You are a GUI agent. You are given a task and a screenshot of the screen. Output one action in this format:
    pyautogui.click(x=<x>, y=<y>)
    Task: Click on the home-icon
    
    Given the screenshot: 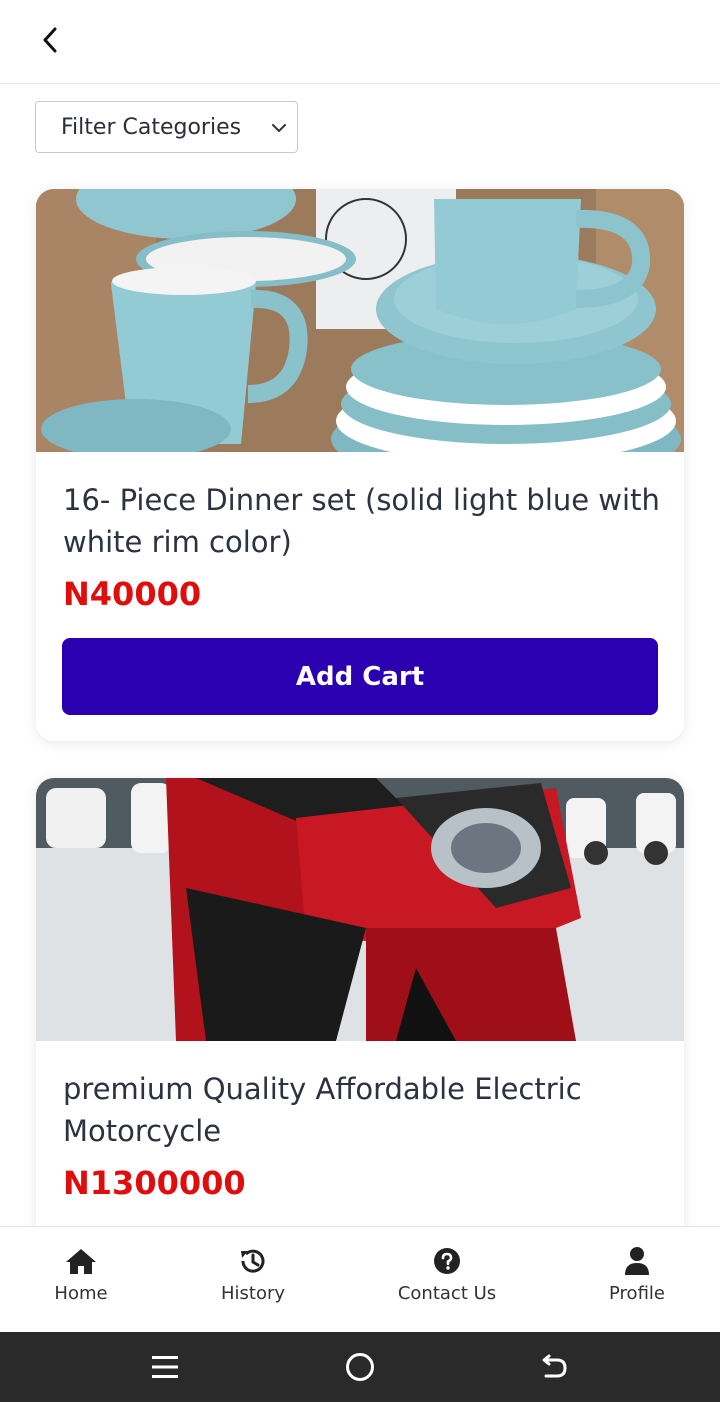 What is the action you would take?
    pyautogui.click(x=81, y=1261)
    